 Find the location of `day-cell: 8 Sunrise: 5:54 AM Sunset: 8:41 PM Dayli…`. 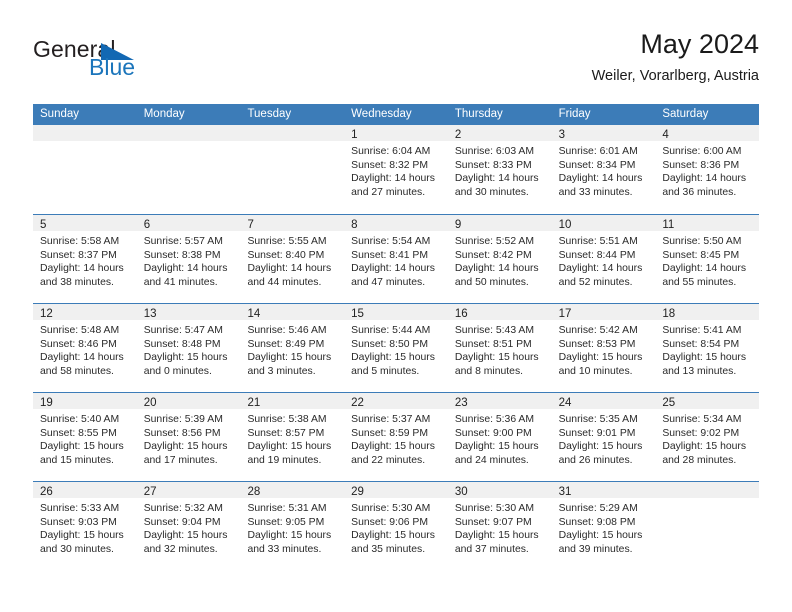

day-cell: 8 Sunrise: 5:54 AM Sunset: 8:41 PM Dayli… is located at coordinates (396, 259).